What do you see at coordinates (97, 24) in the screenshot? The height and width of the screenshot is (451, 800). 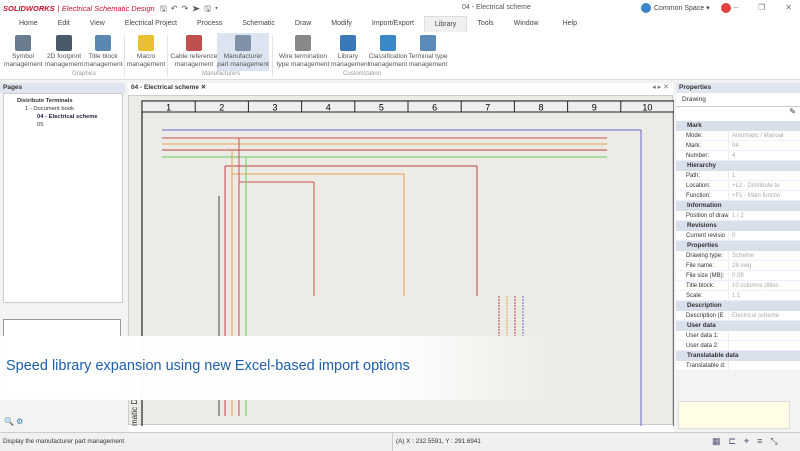 I see `menu-view: View` at bounding box center [97, 24].